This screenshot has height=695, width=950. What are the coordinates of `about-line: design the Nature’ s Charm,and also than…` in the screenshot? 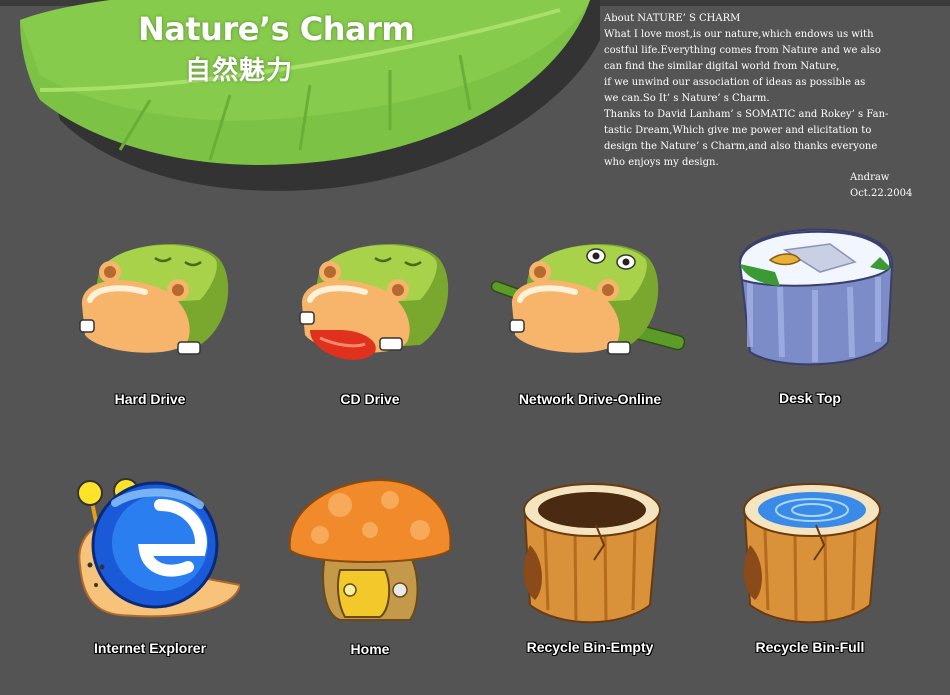 It's located at (741, 146).